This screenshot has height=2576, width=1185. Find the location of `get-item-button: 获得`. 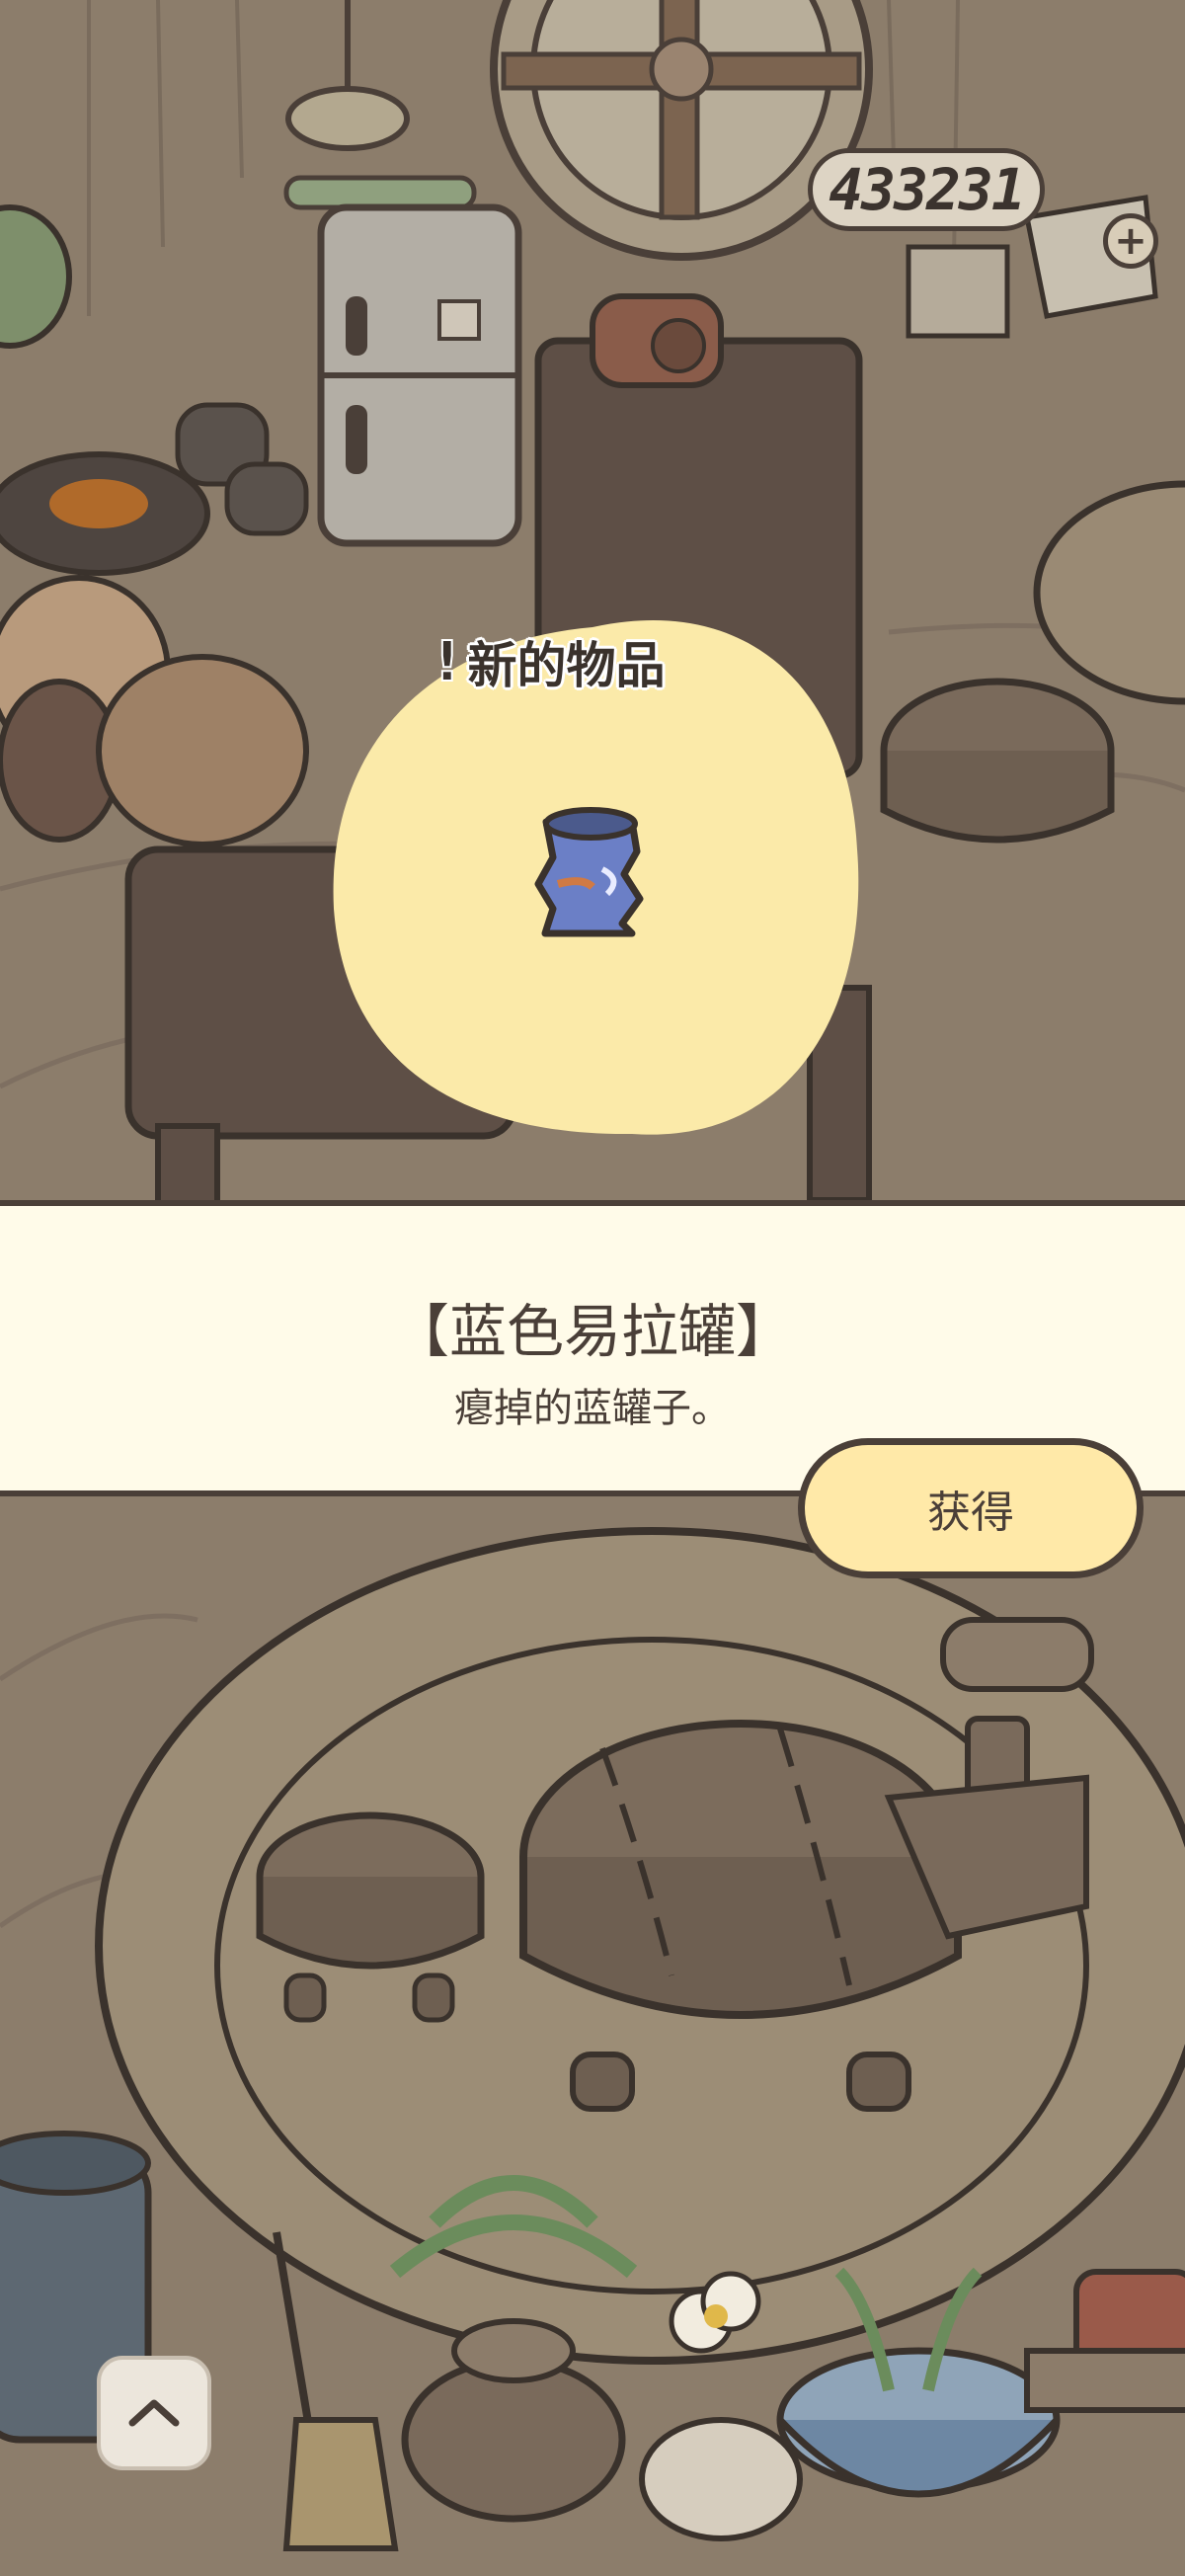

get-item-button: 获得 is located at coordinates (971, 1508).